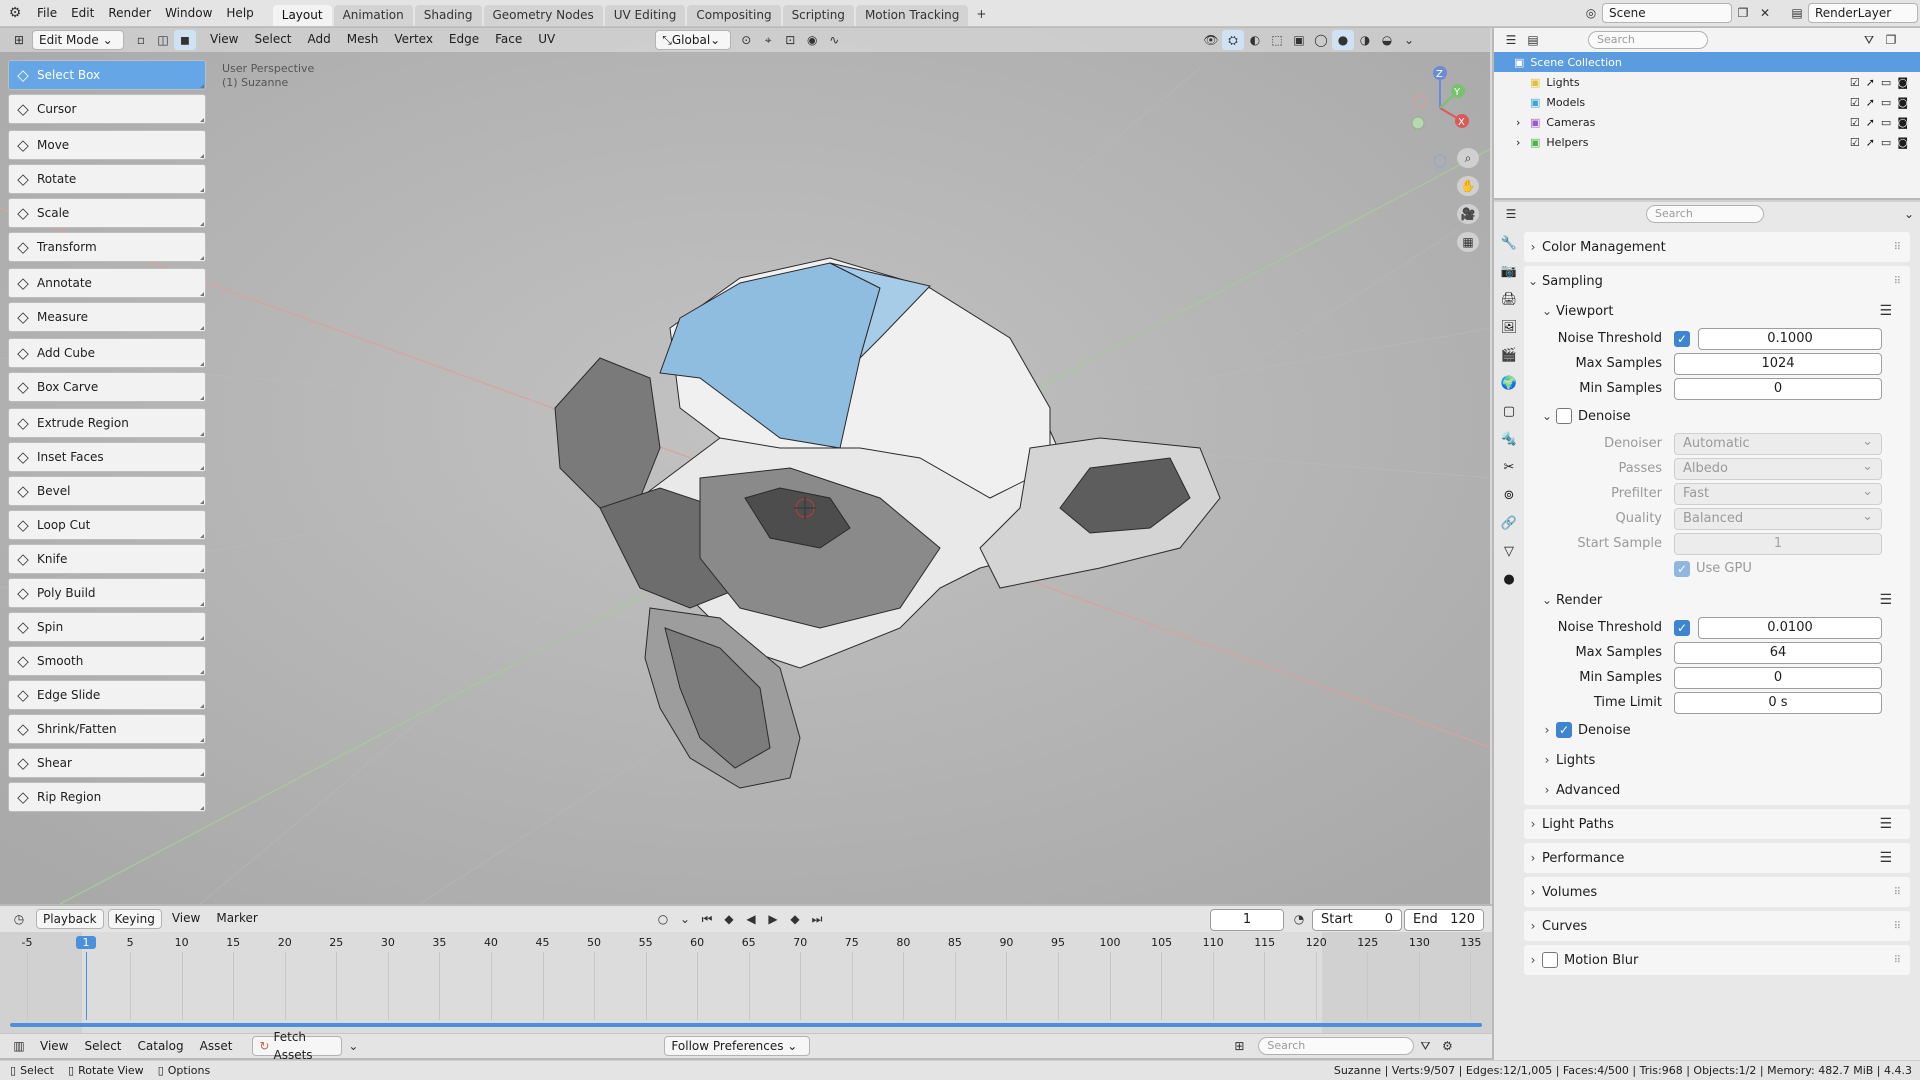  Describe the element at coordinates (319, 40) in the screenshot. I see `viewport-menu-add: Add` at that location.